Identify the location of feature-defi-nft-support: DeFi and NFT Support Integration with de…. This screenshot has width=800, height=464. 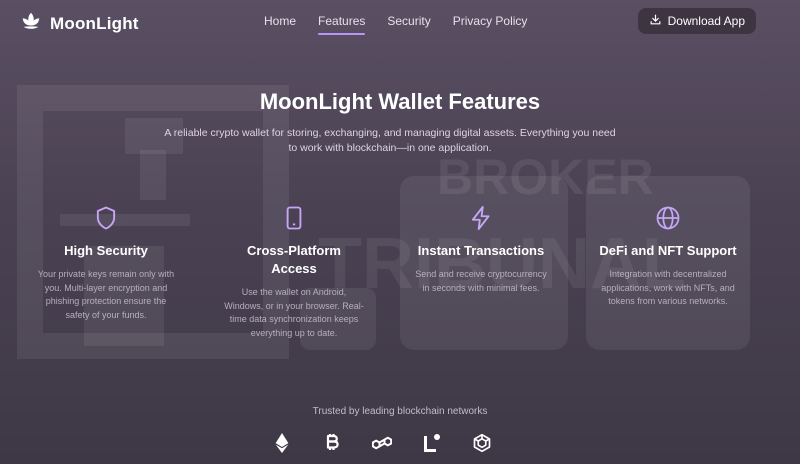
(668, 256).